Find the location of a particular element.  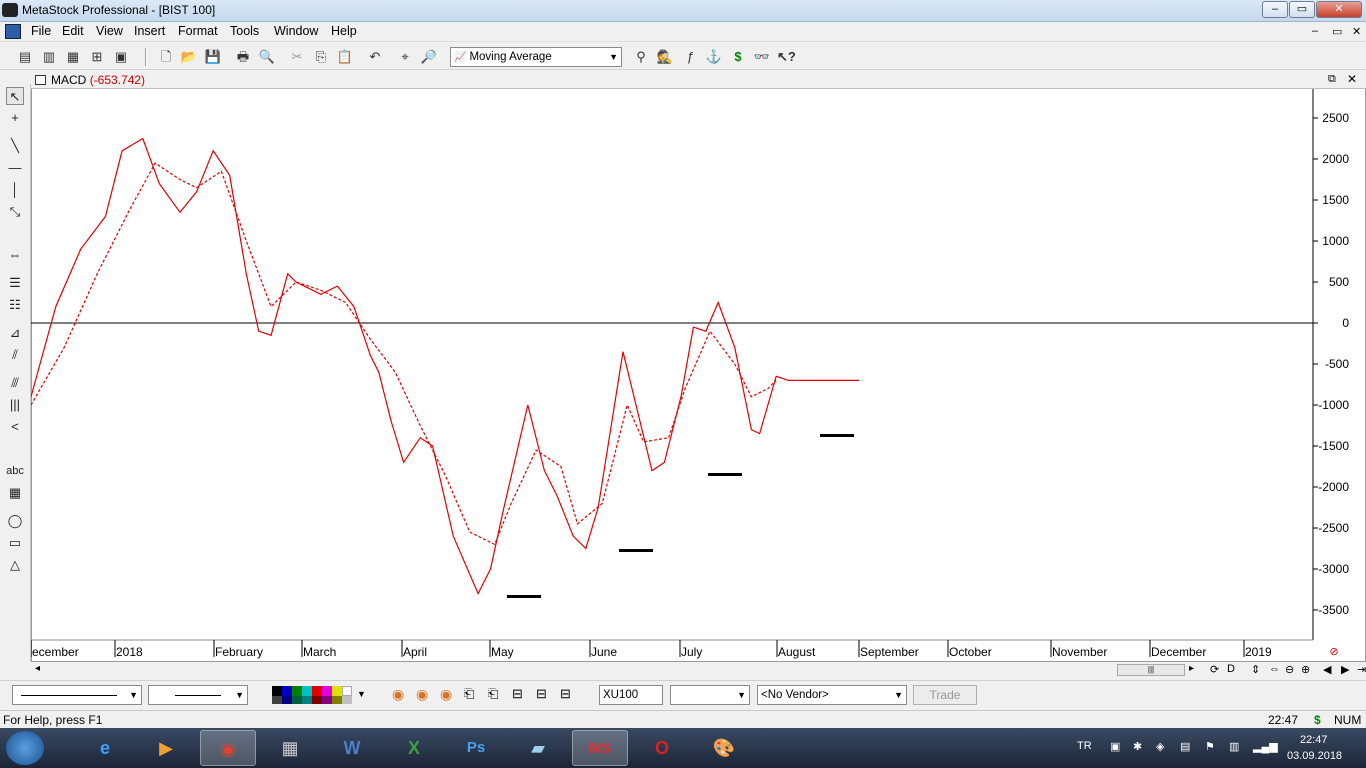

save-icon: 💾 is located at coordinates (213, 57).